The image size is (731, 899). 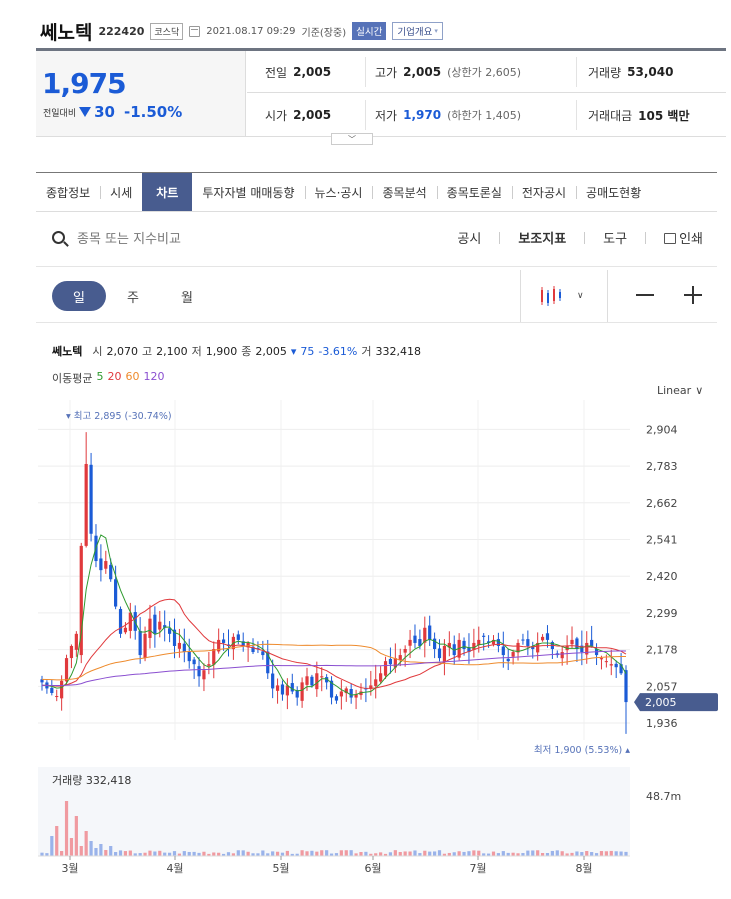 What do you see at coordinates (650, 72) in the screenshot?
I see `volume-value: 53,040` at bounding box center [650, 72].